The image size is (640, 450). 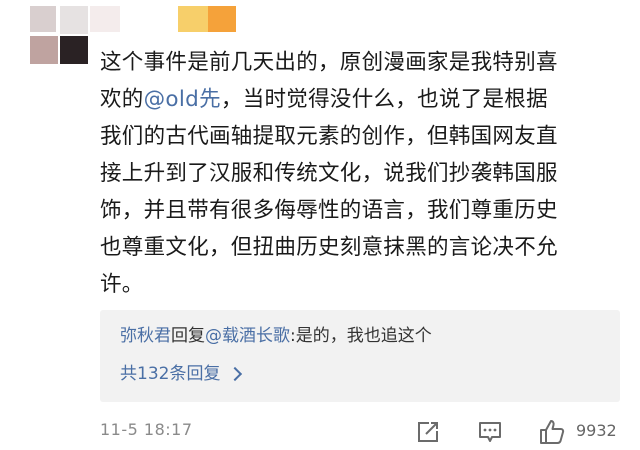 I want to click on username-header, so click(x=168, y=19).